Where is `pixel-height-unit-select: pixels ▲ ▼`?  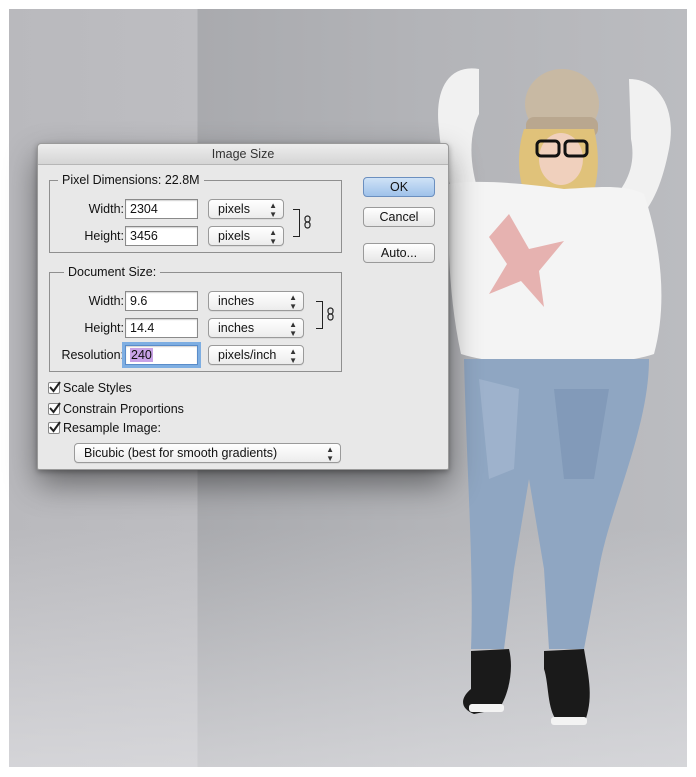
pixel-height-unit-select: pixels ▲ ▼ is located at coordinates (246, 236).